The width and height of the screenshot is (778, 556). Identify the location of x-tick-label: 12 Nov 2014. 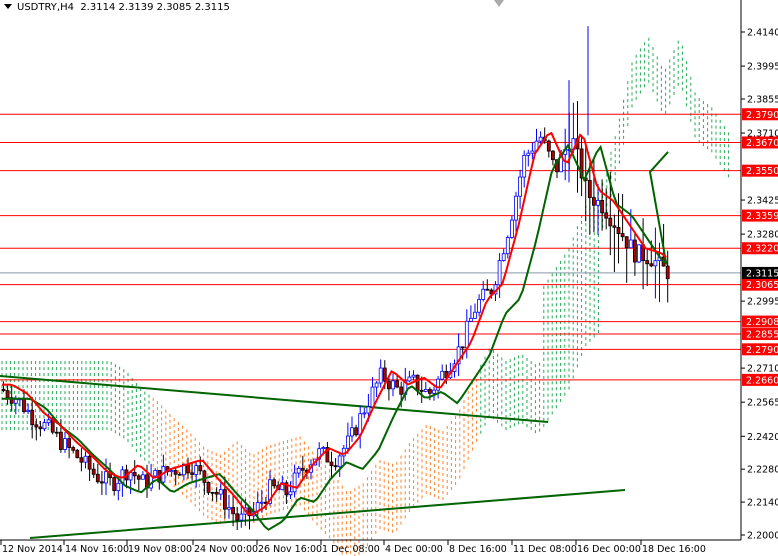
(32, 549).